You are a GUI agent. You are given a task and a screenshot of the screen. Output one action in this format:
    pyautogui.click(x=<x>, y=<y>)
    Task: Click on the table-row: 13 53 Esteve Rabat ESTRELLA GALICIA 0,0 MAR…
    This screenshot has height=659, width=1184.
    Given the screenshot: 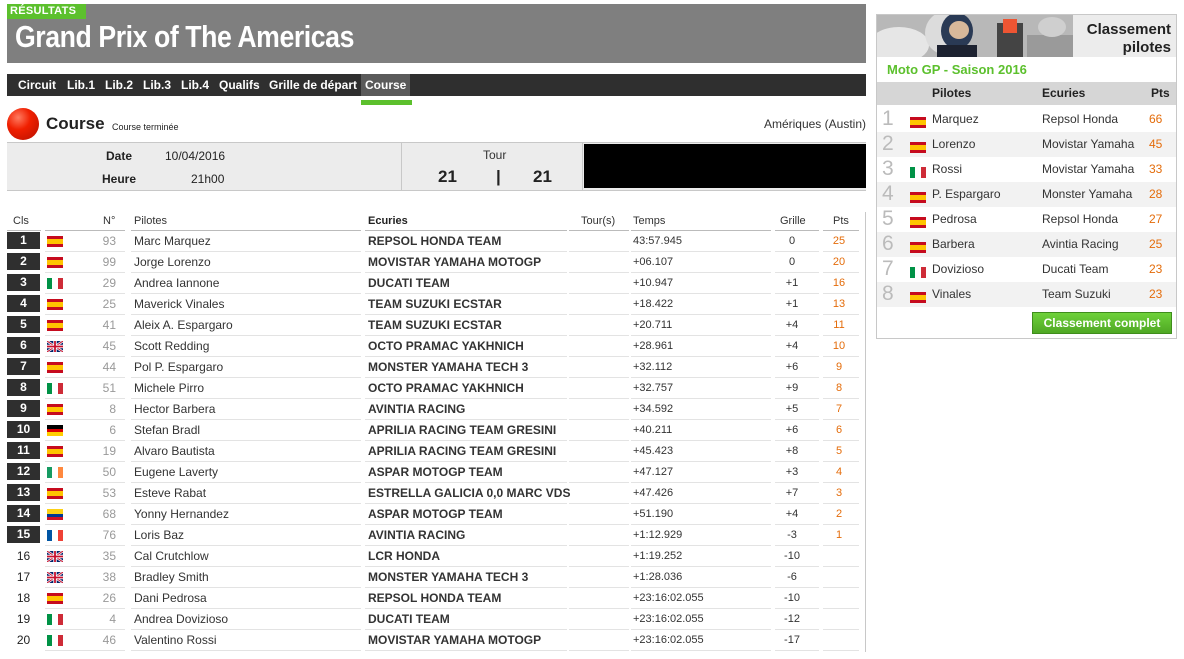 What is the action you would take?
    pyautogui.click(x=433, y=493)
    